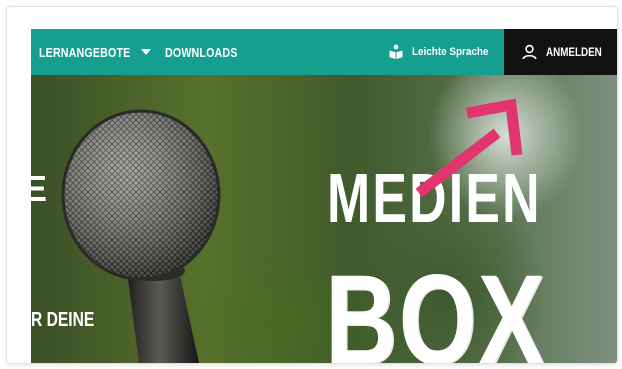 The width and height of the screenshot is (622, 369). Describe the element at coordinates (84, 52) in the screenshot. I see `nav-link-lernangebote: LERNANGEBOTE` at that location.